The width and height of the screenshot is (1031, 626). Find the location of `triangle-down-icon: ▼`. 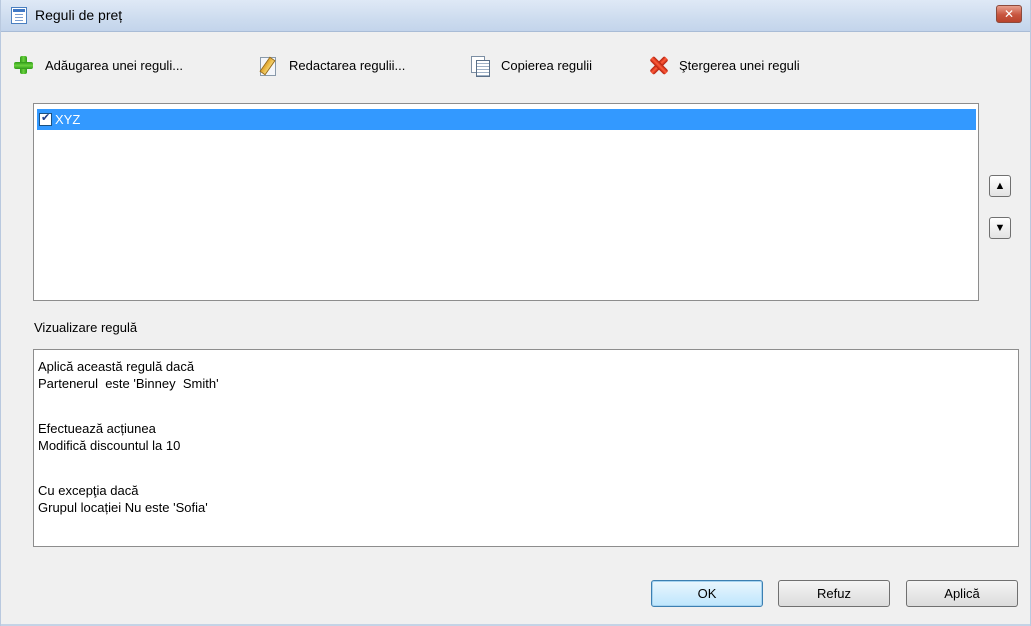

triangle-down-icon: ▼ is located at coordinates (1000, 228).